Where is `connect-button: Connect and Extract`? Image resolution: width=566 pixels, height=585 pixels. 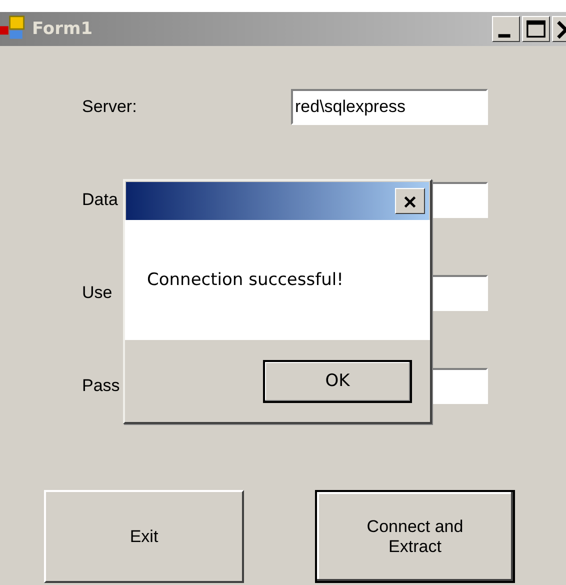
connect-button: Connect and Extract is located at coordinates (415, 536).